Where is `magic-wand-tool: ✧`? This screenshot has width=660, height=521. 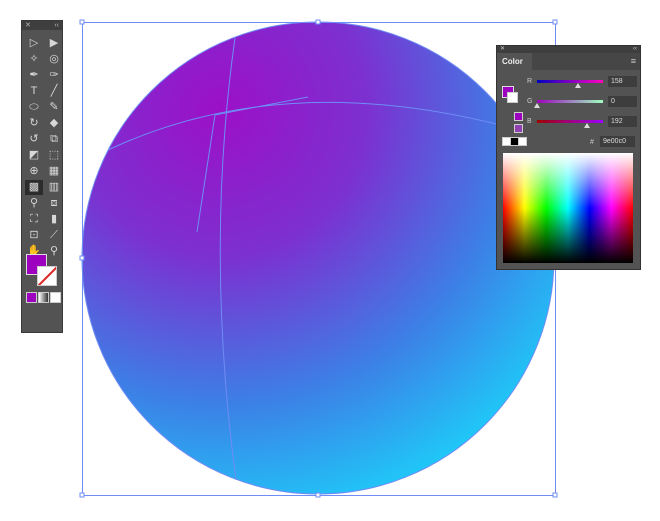 magic-wand-tool: ✧ is located at coordinates (34, 59).